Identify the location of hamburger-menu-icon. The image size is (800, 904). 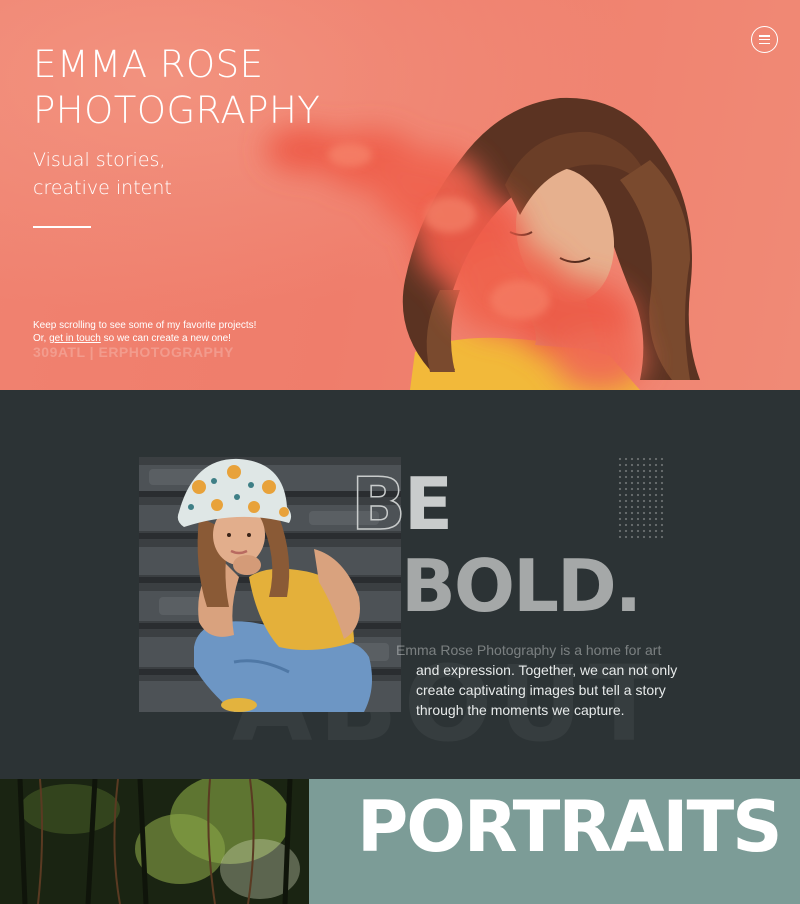
(764, 39).